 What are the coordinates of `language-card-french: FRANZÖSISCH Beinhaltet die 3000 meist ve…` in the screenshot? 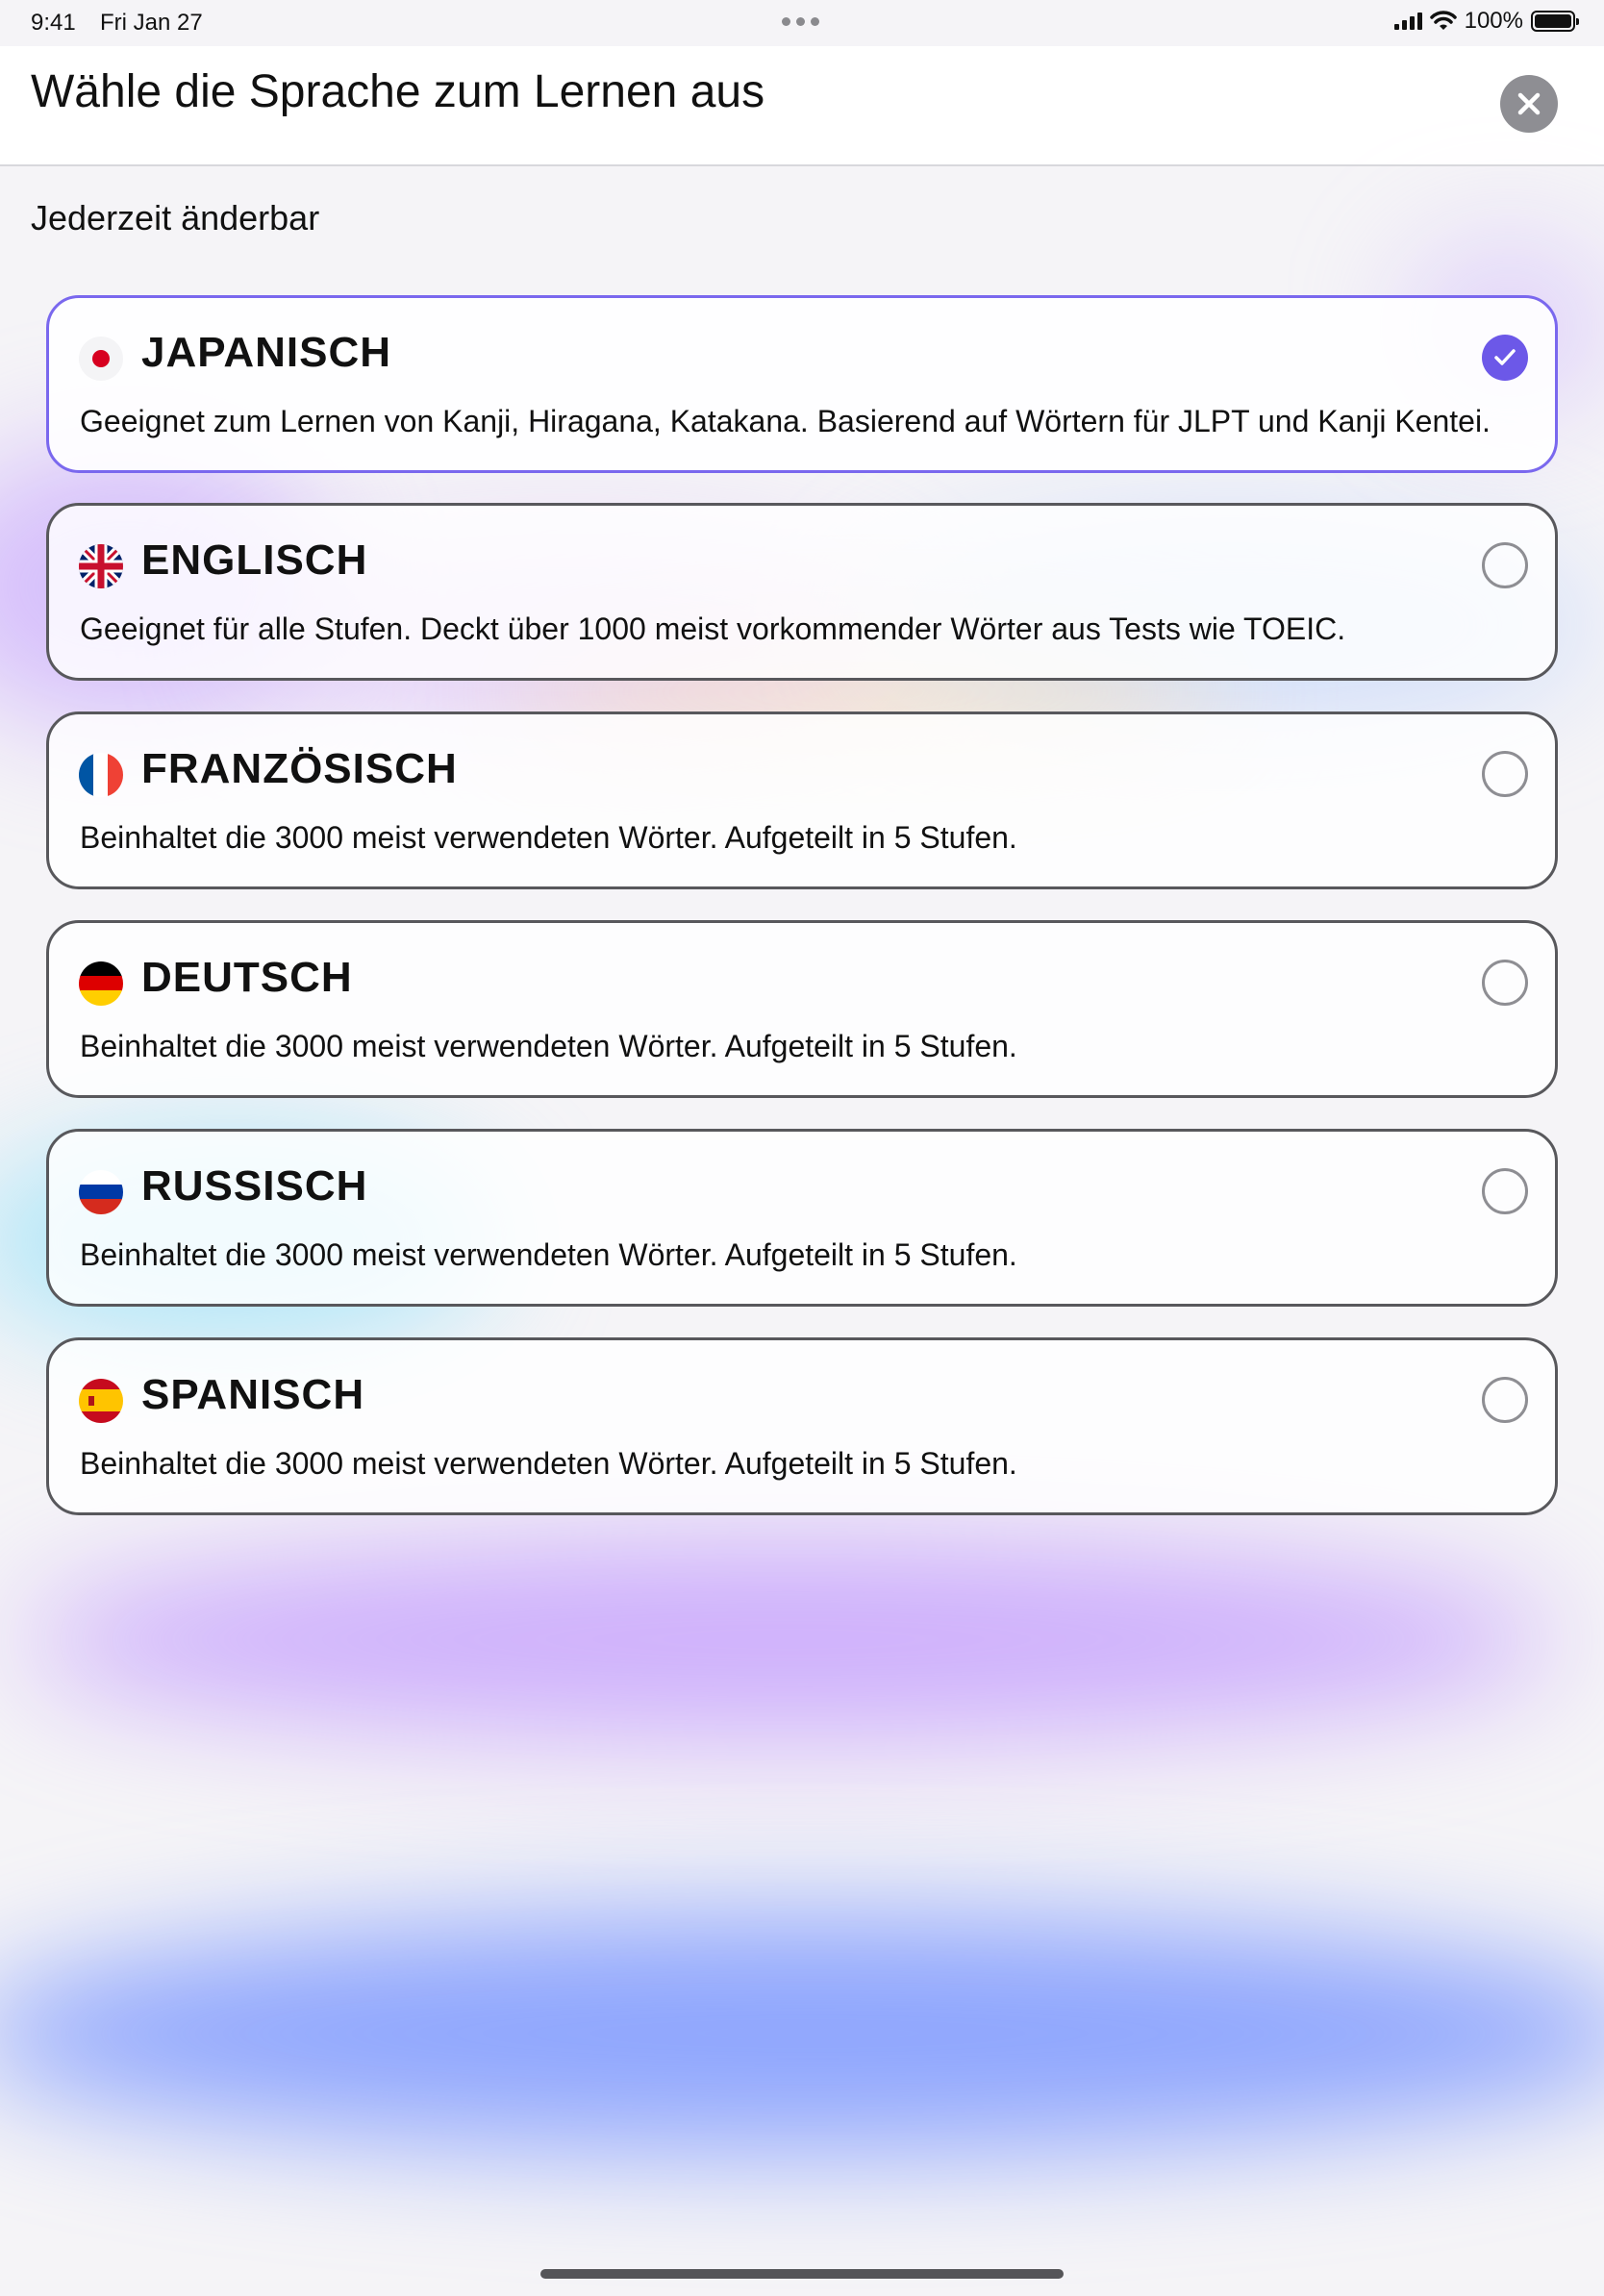 It's located at (802, 800).